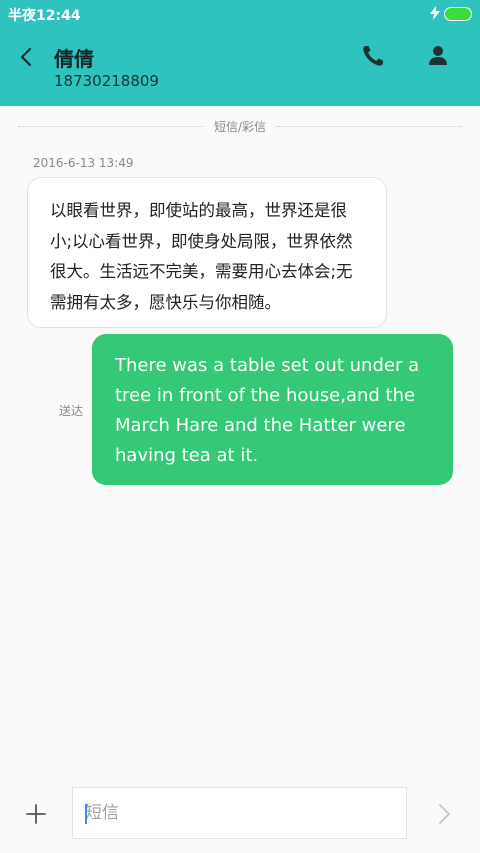 This screenshot has width=480, height=853. I want to click on plus-icon, so click(36, 814).